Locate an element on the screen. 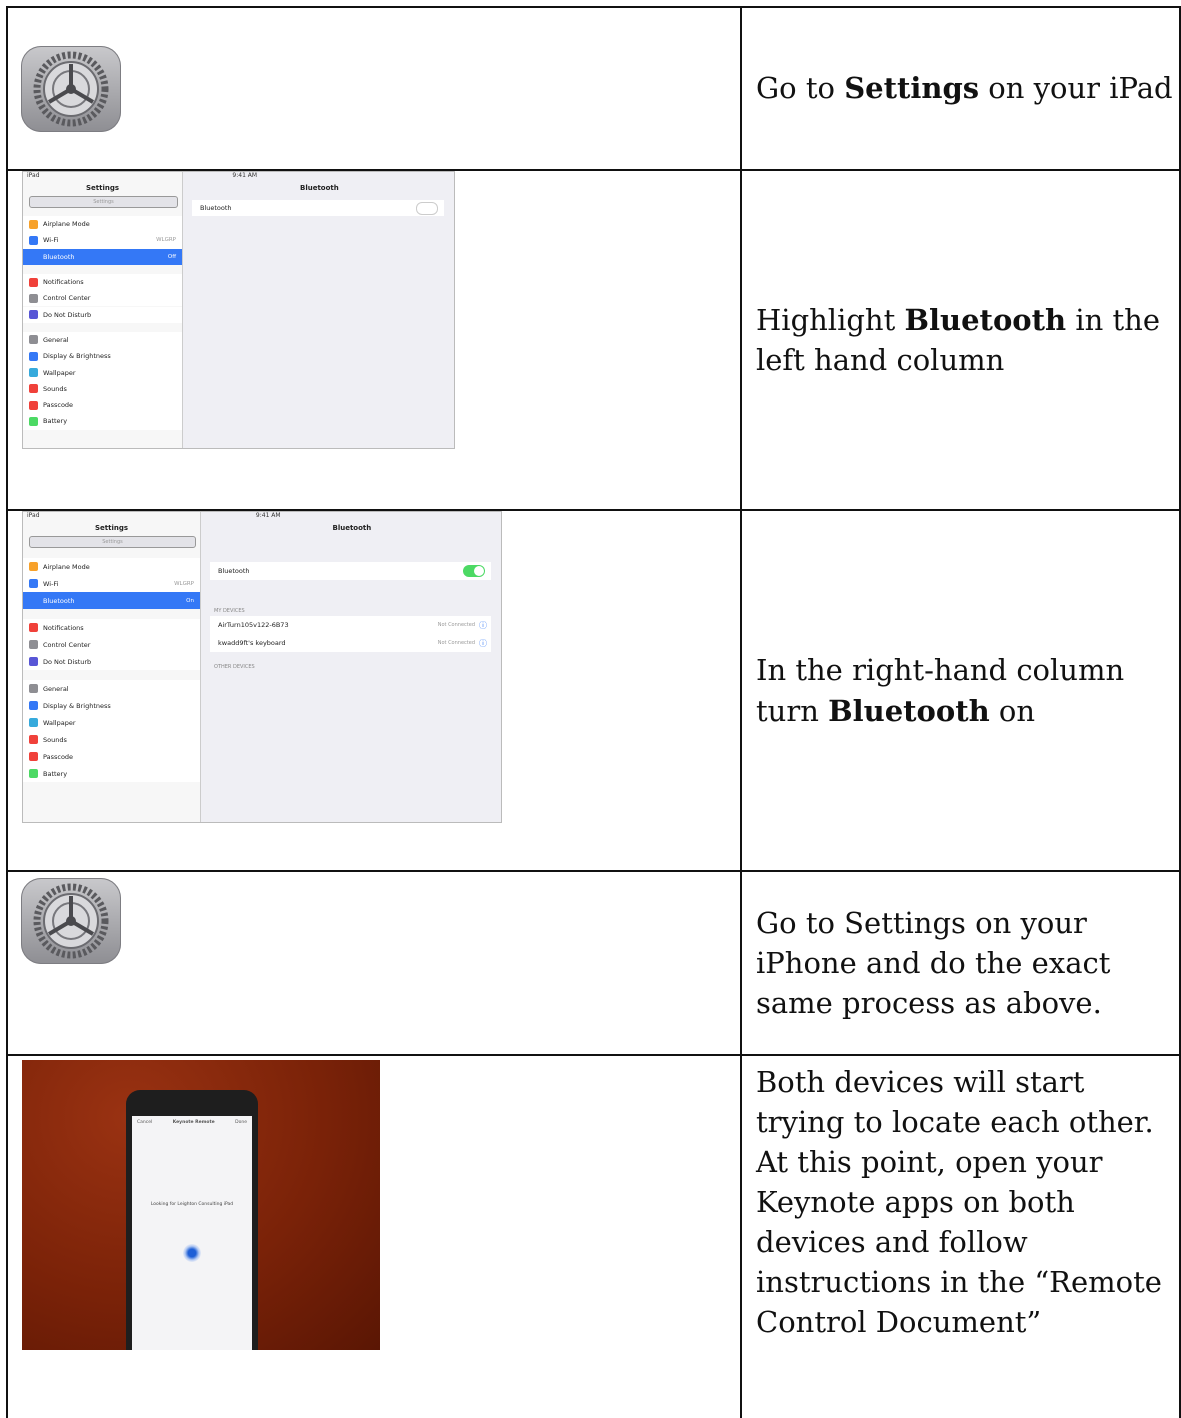  done-button: Done is located at coordinates (241, 1122).